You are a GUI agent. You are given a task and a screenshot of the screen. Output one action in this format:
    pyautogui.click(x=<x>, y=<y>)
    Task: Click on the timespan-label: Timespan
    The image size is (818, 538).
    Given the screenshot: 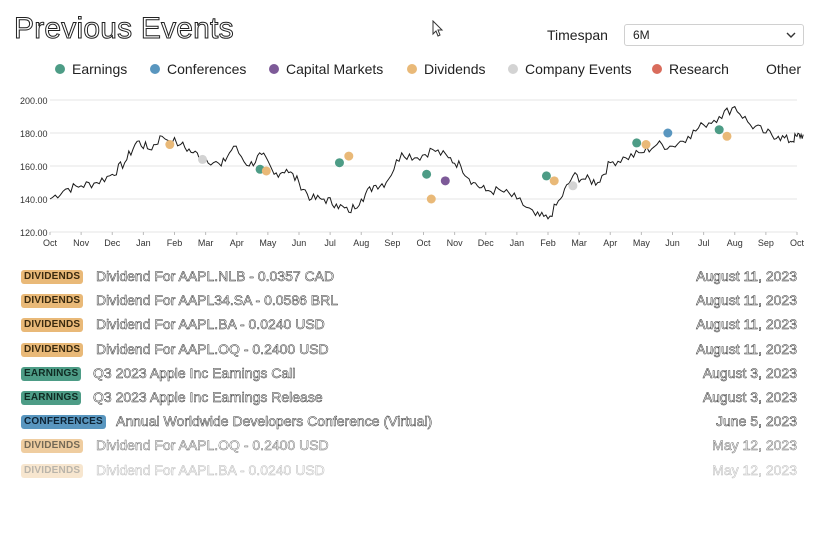 What is the action you would take?
    pyautogui.click(x=577, y=35)
    